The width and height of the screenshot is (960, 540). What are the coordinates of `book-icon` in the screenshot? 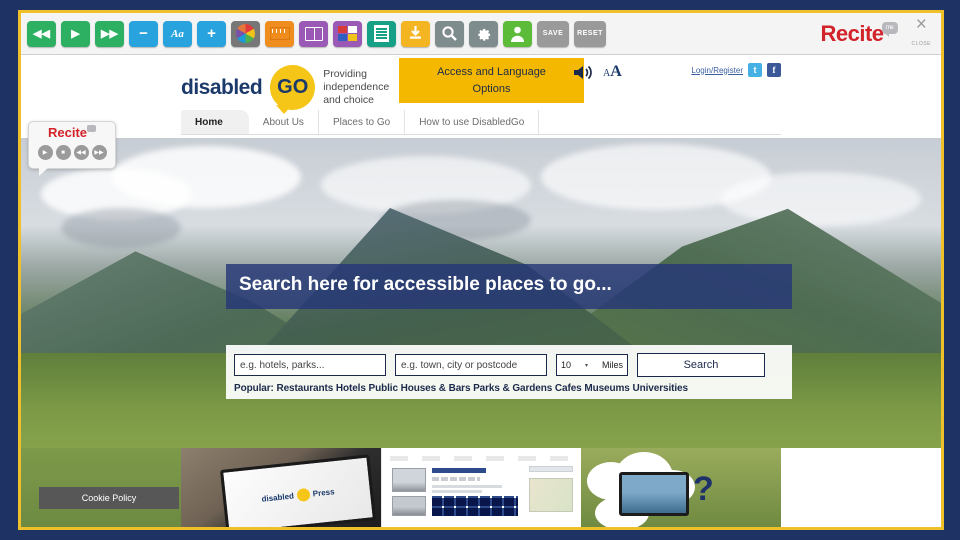 It's located at (313, 33).